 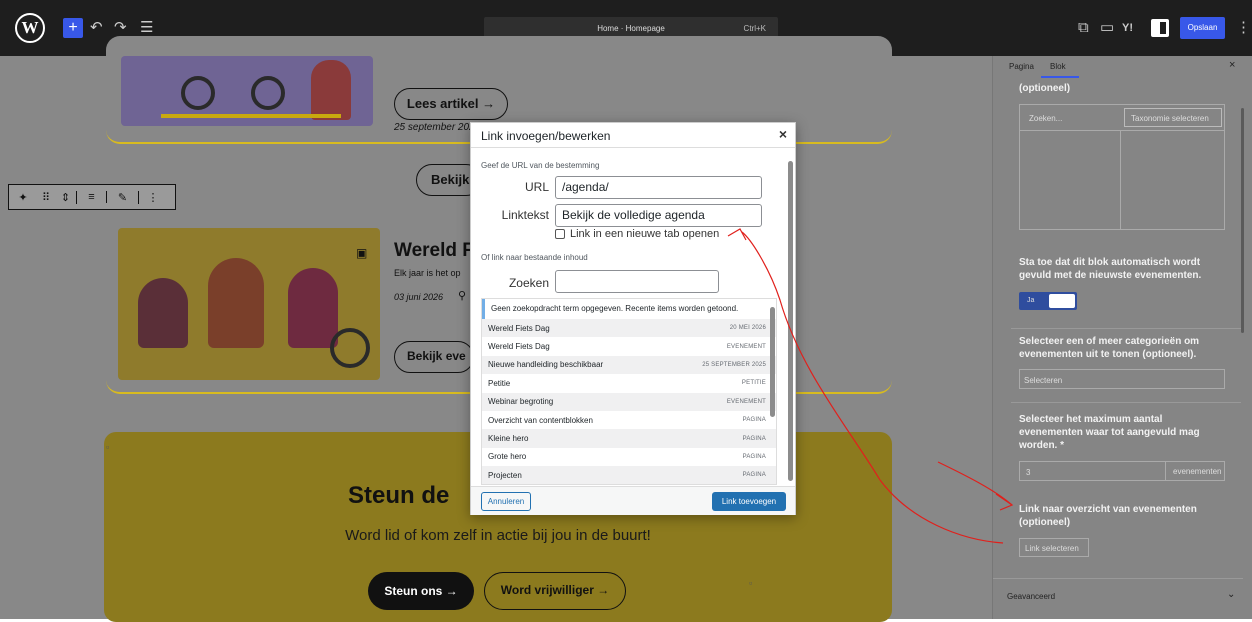 I want to click on annotation-overlay, so click(x=870, y=386).